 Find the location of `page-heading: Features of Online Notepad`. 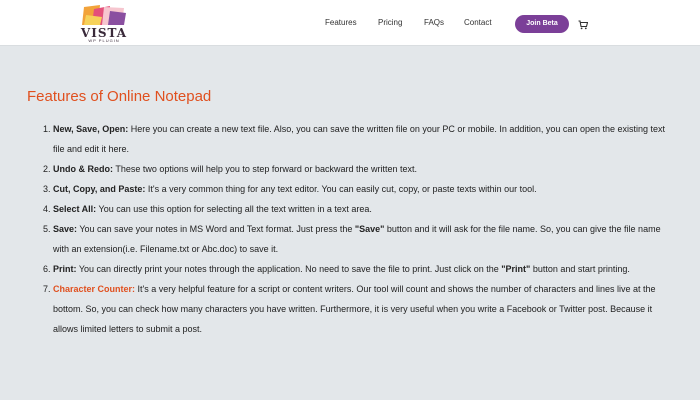

page-heading: Features of Online Notepad is located at coordinates (119, 96).